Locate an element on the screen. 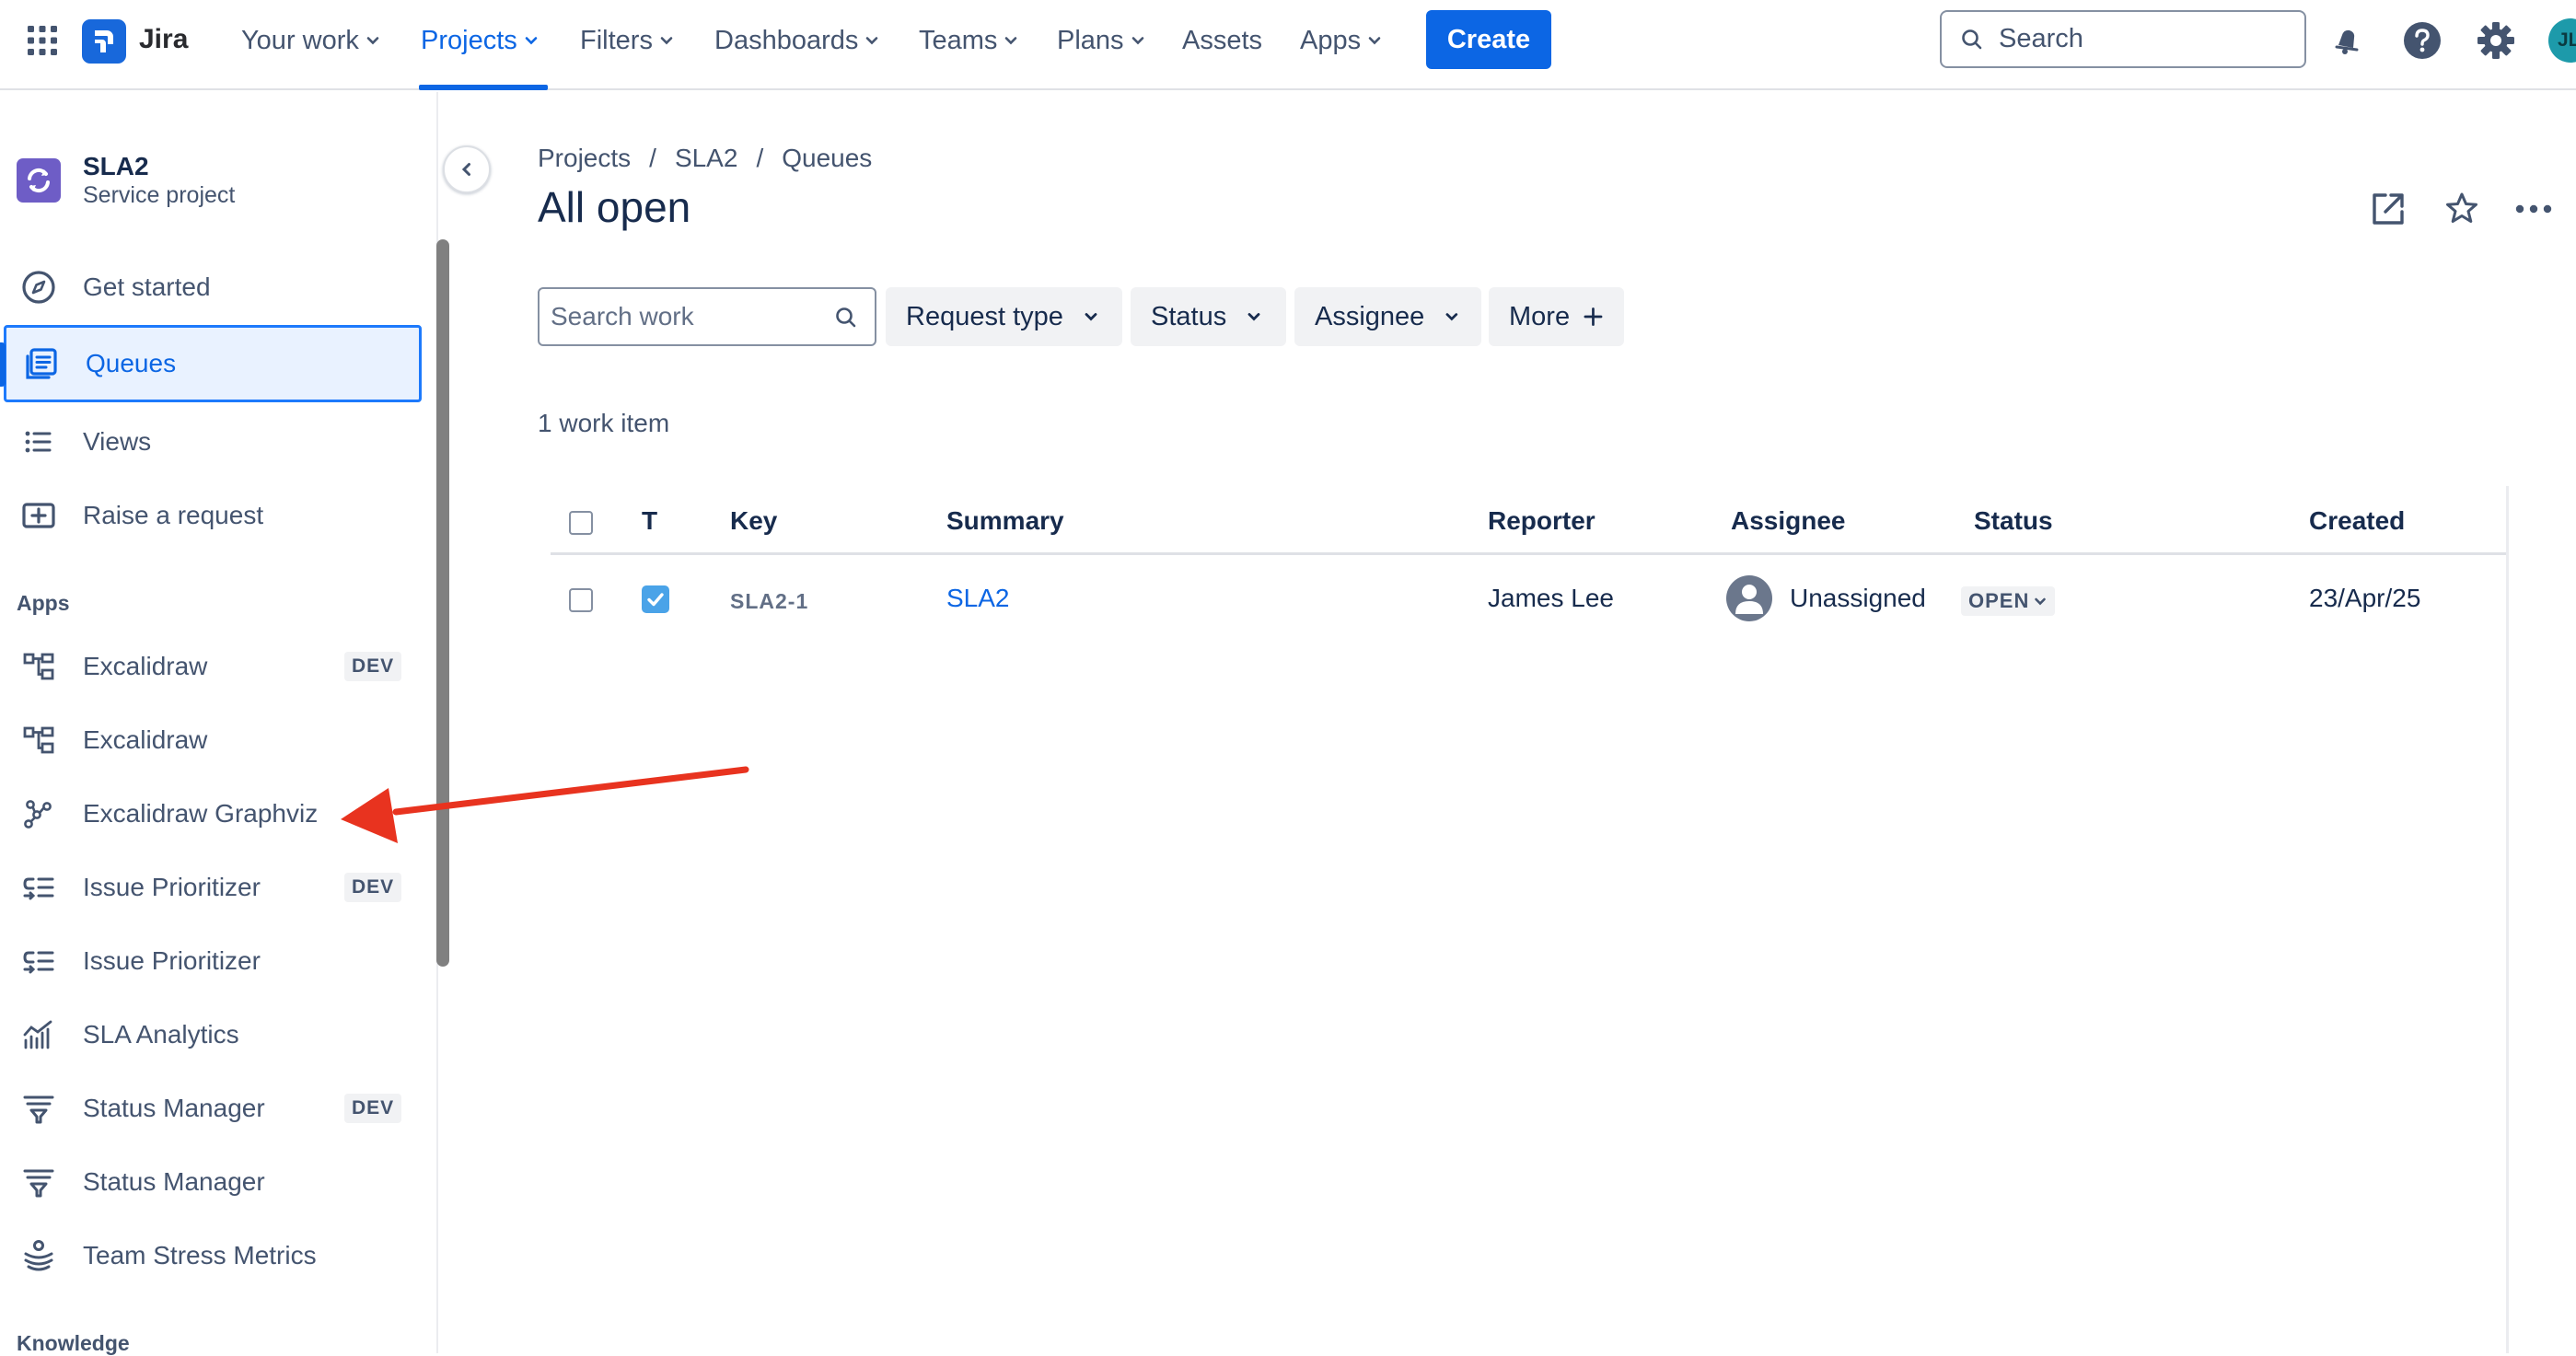  row-key: SLA2-1 is located at coordinates (769, 601).